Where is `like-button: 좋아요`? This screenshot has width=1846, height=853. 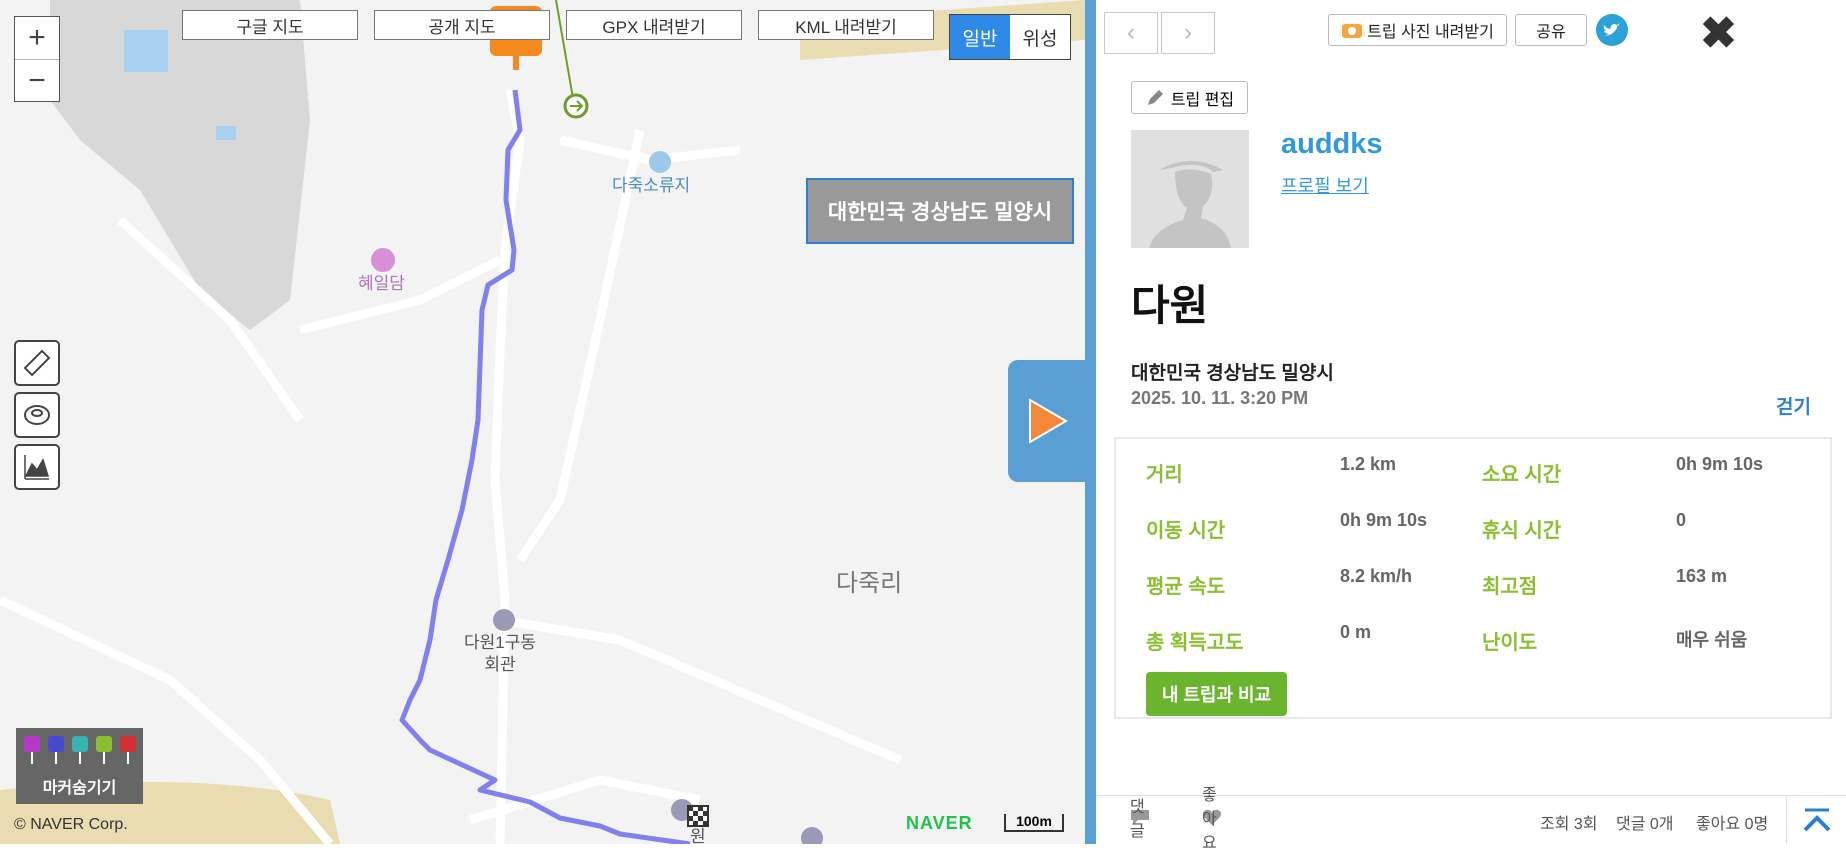
like-button: 좋아요 is located at coordinates (1212, 819).